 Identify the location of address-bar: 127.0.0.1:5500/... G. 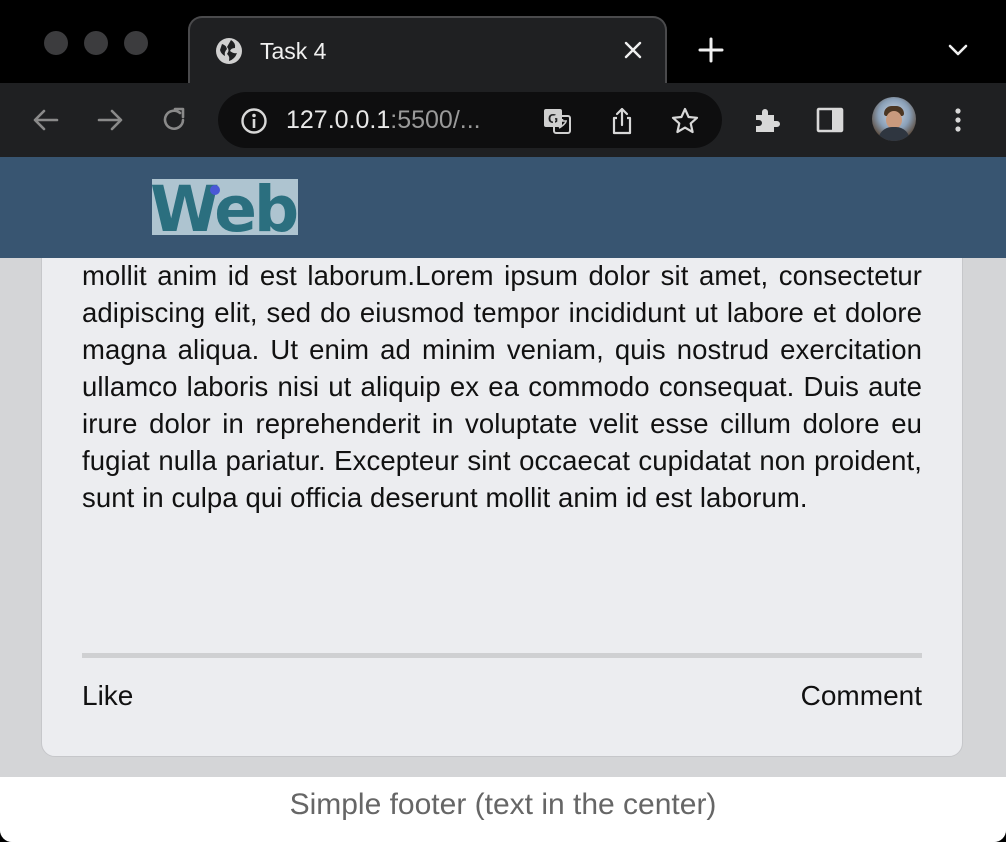
(470, 120).